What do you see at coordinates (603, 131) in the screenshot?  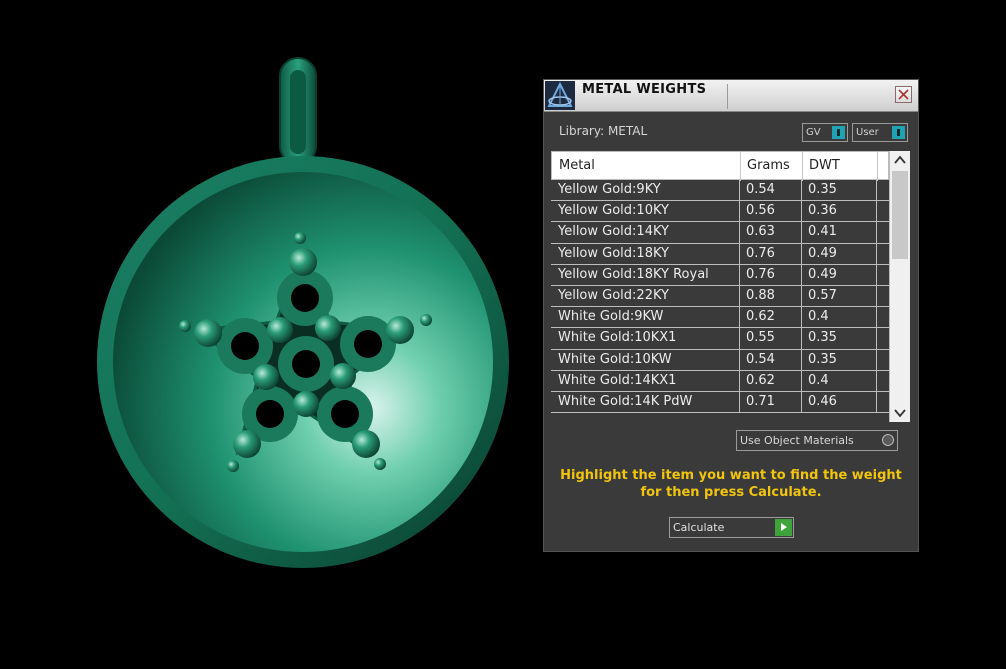 I see `library-label: Library: METAL` at bounding box center [603, 131].